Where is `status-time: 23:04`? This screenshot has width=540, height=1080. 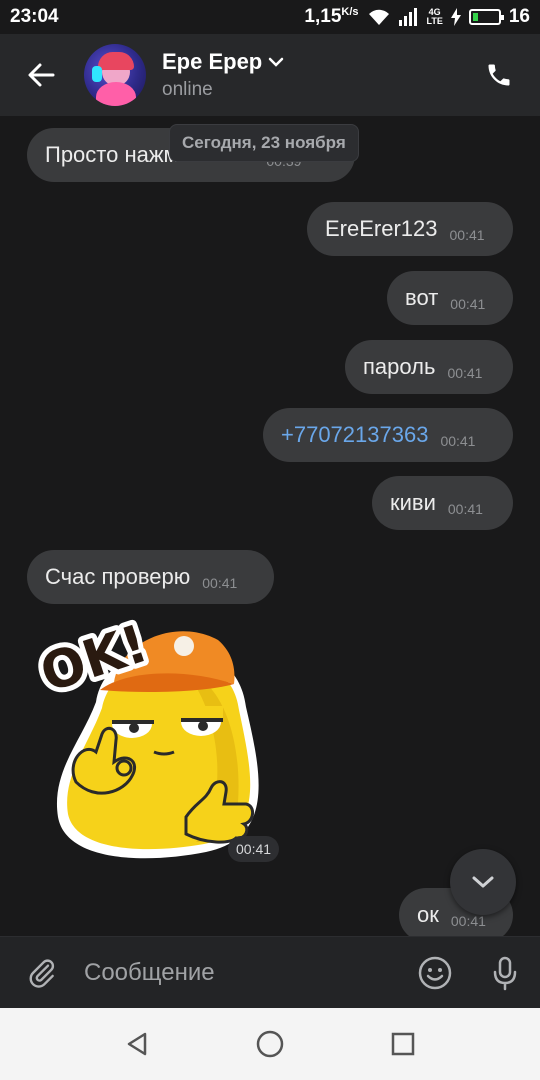 status-time: 23:04 is located at coordinates (34, 16).